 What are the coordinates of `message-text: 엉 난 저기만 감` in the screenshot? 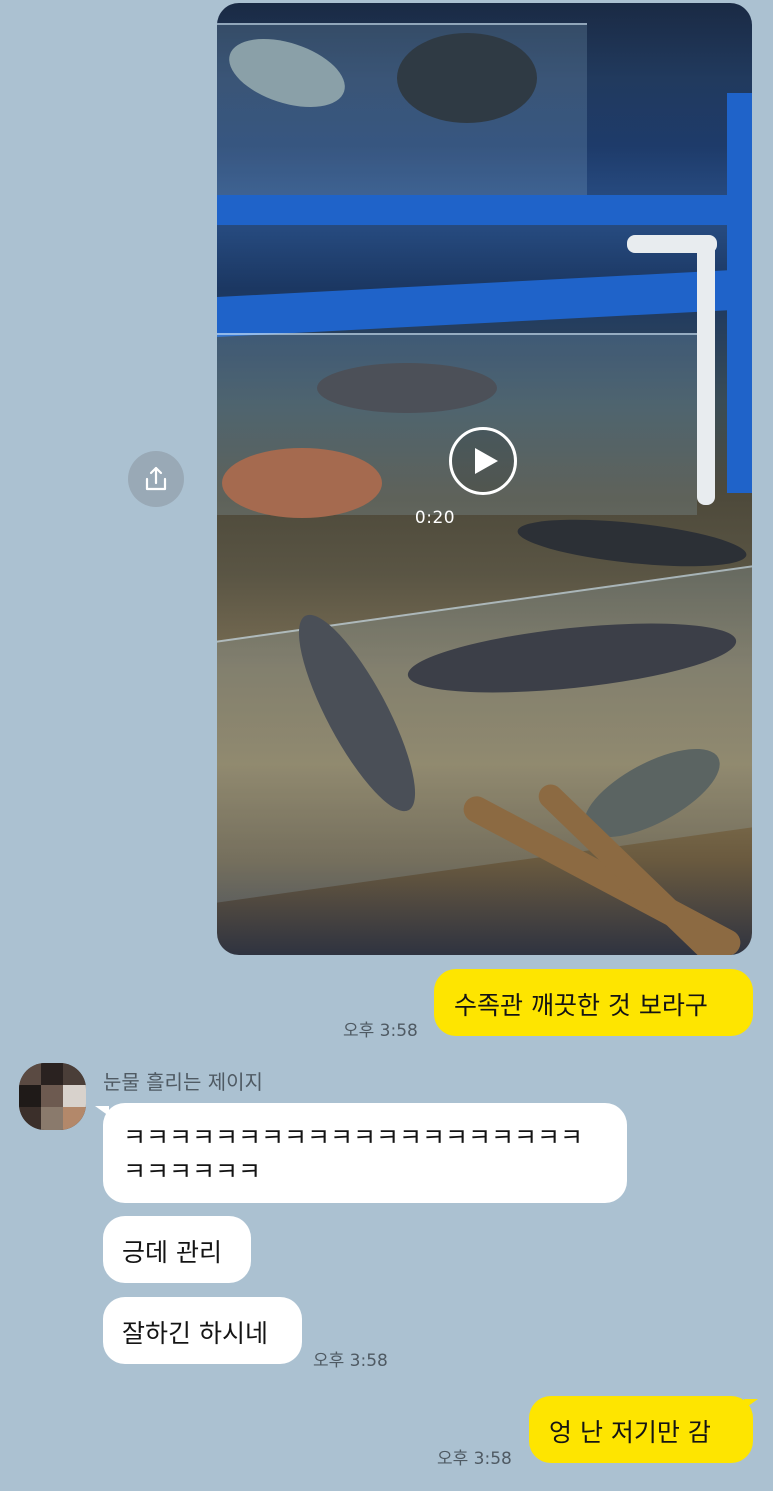 It's located at (630, 1432).